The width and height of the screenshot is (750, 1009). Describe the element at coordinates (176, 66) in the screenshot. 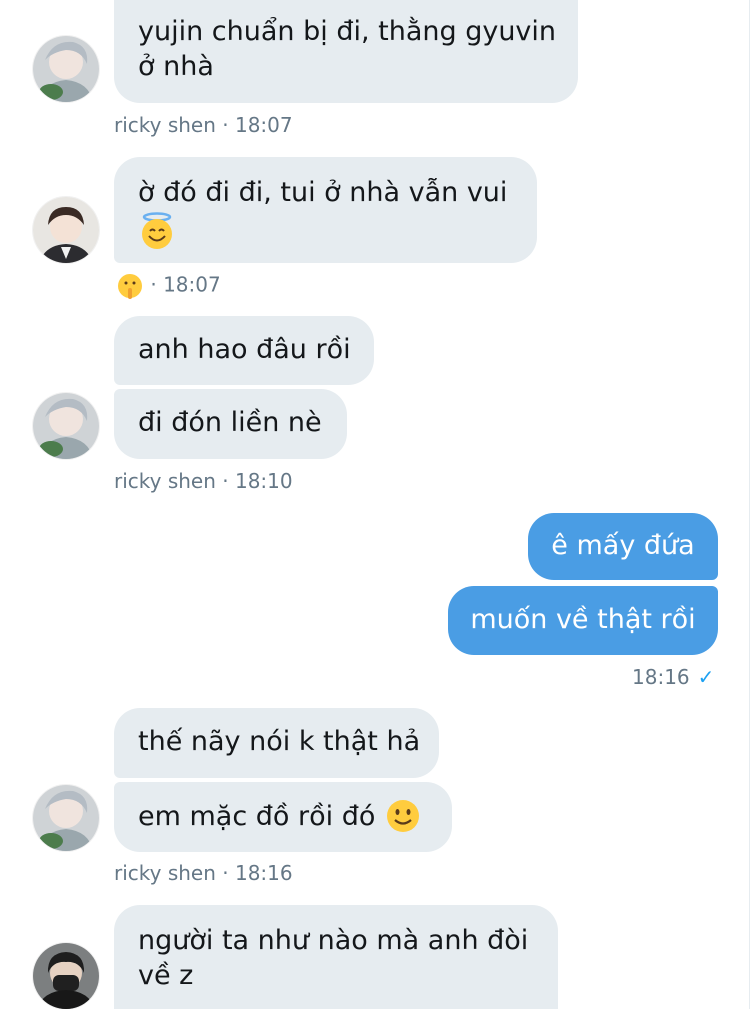

I see `message-text: ở nhà` at that location.